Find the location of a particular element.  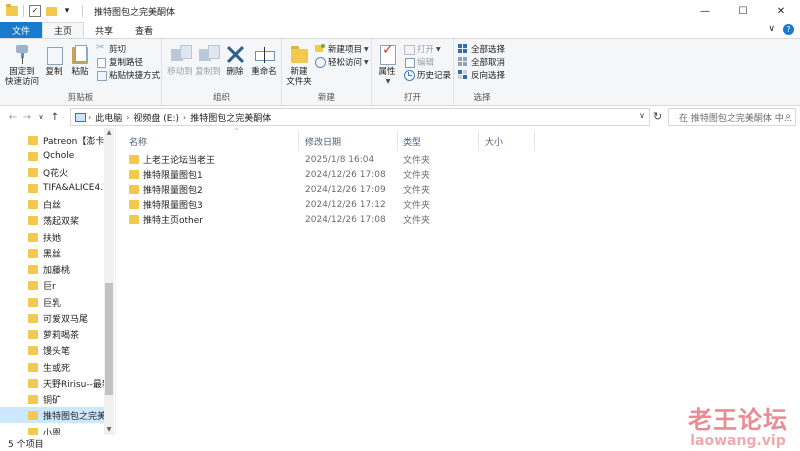

expand-ribbon-button: ∨ is located at coordinates (771, 29).